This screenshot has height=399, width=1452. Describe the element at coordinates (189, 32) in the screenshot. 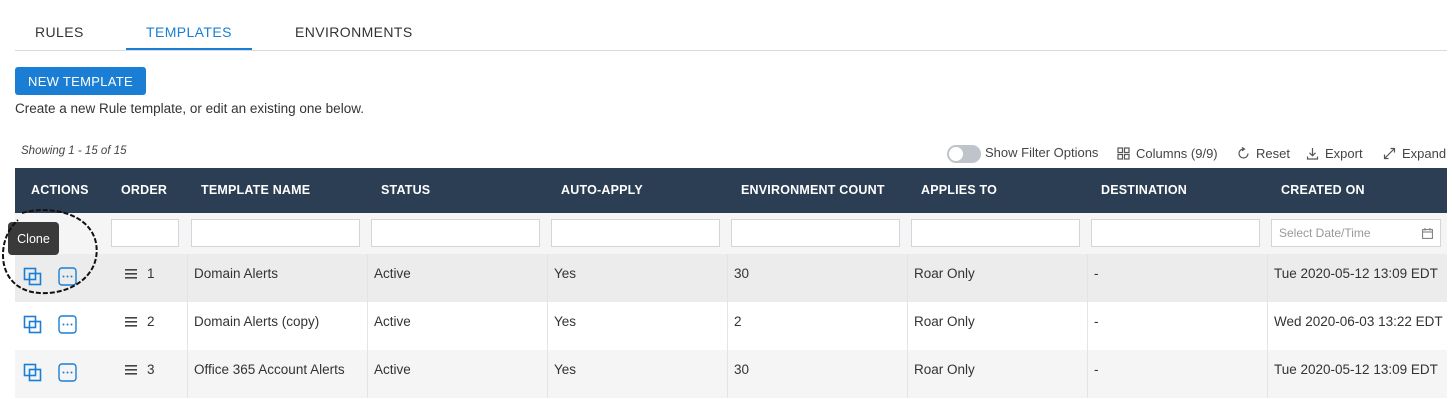

I see `tab-templates: TEMPLATES` at that location.